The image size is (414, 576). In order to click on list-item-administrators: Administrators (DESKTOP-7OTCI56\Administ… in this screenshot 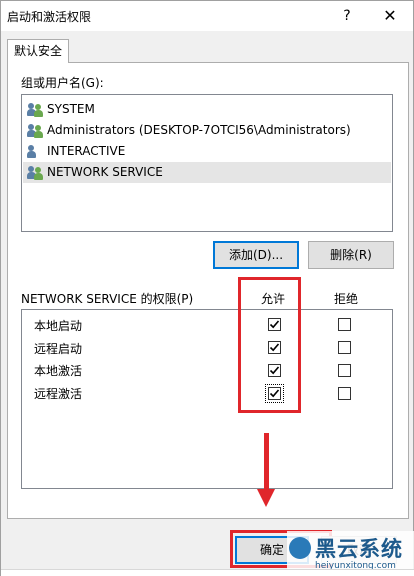, I will do `click(207, 130)`.